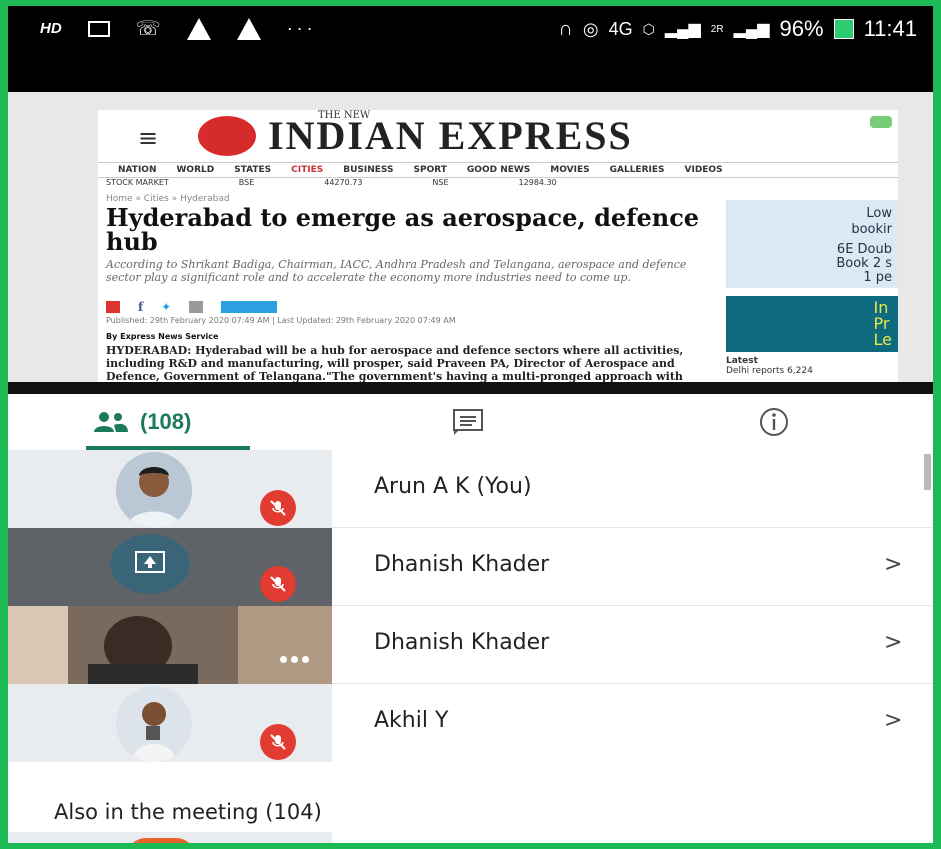 Image resolution: width=941 pixels, height=849 pixels. I want to click on volte-icon: ⬡, so click(648, 28).